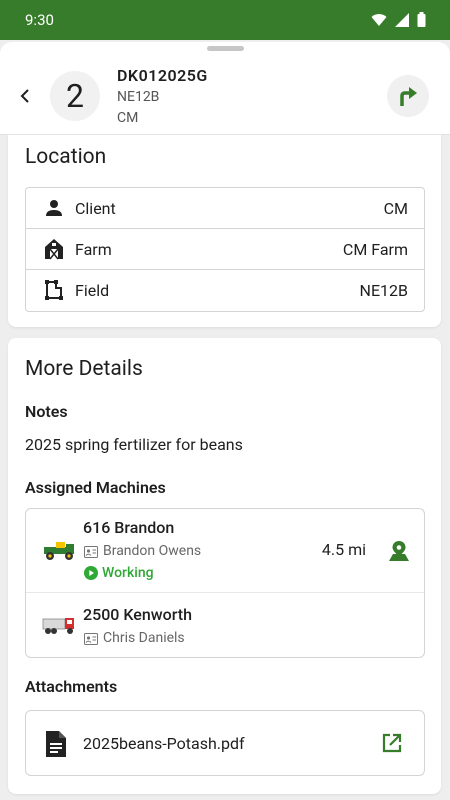 Image resolution: width=450 pixels, height=800 pixels. What do you see at coordinates (343, 549) in the screenshot?
I see `machine-distance: 4.5 mi` at bounding box center [343, 549].